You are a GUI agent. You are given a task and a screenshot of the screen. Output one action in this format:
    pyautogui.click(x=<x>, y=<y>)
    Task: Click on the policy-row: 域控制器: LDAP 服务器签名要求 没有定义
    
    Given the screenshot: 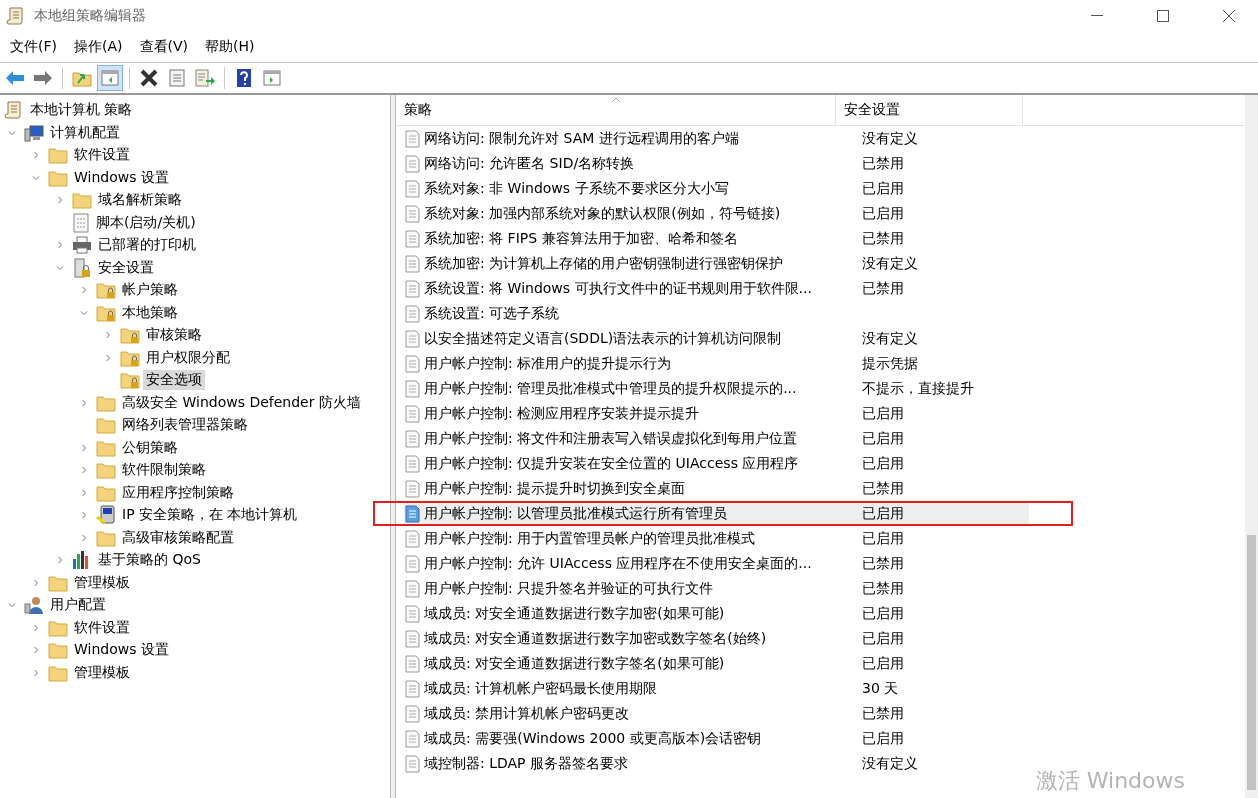 What is the action you would take?
    pyautogui.click(x=716, y=763)
    